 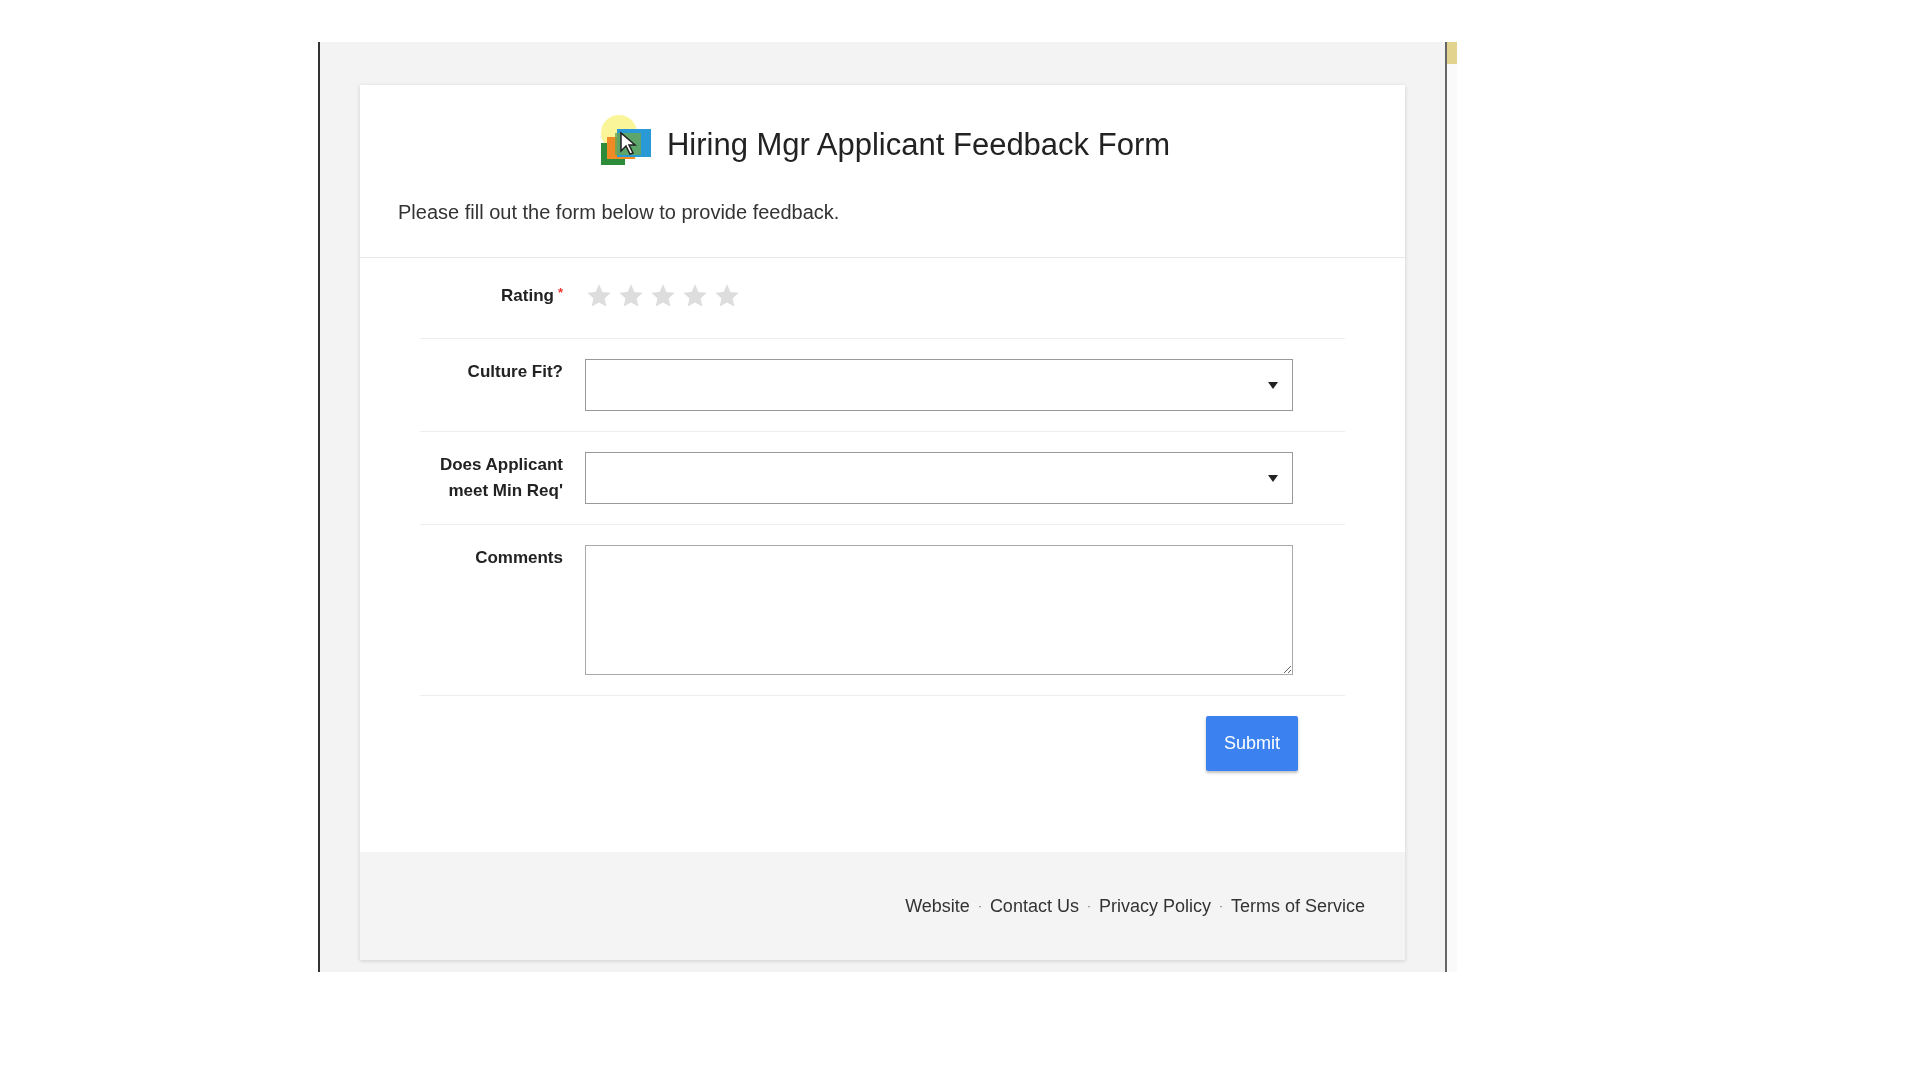 I want to click on field-label: Comments, so click(x=519, y=557).